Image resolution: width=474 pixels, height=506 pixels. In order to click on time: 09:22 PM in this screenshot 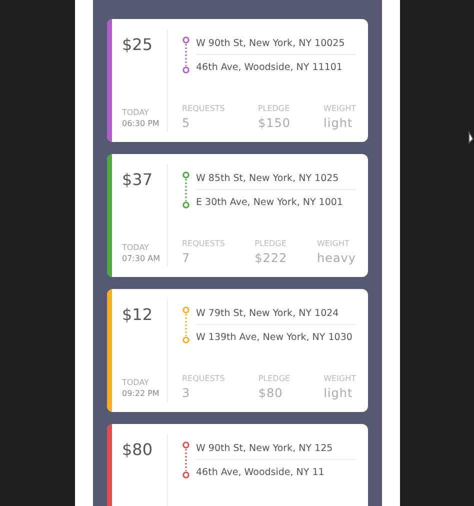, I will do `click(141, 393)`.